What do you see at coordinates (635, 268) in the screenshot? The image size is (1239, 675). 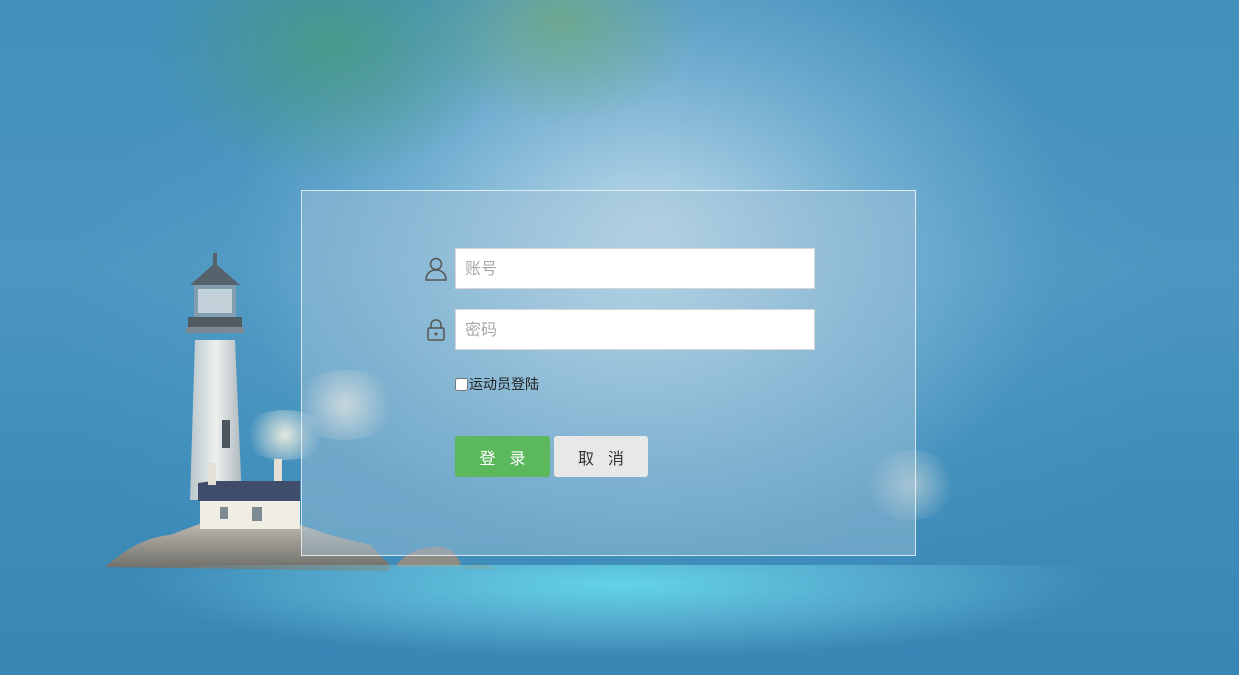 I see `account-input` at bounding box center [635, 268].